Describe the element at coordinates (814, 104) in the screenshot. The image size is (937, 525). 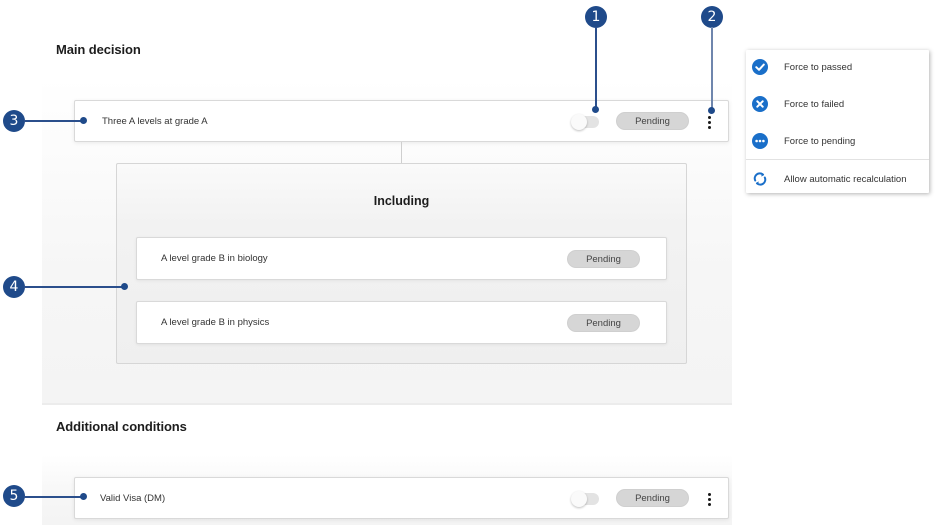
I see `menu-item-label: Force to failed` at that location.